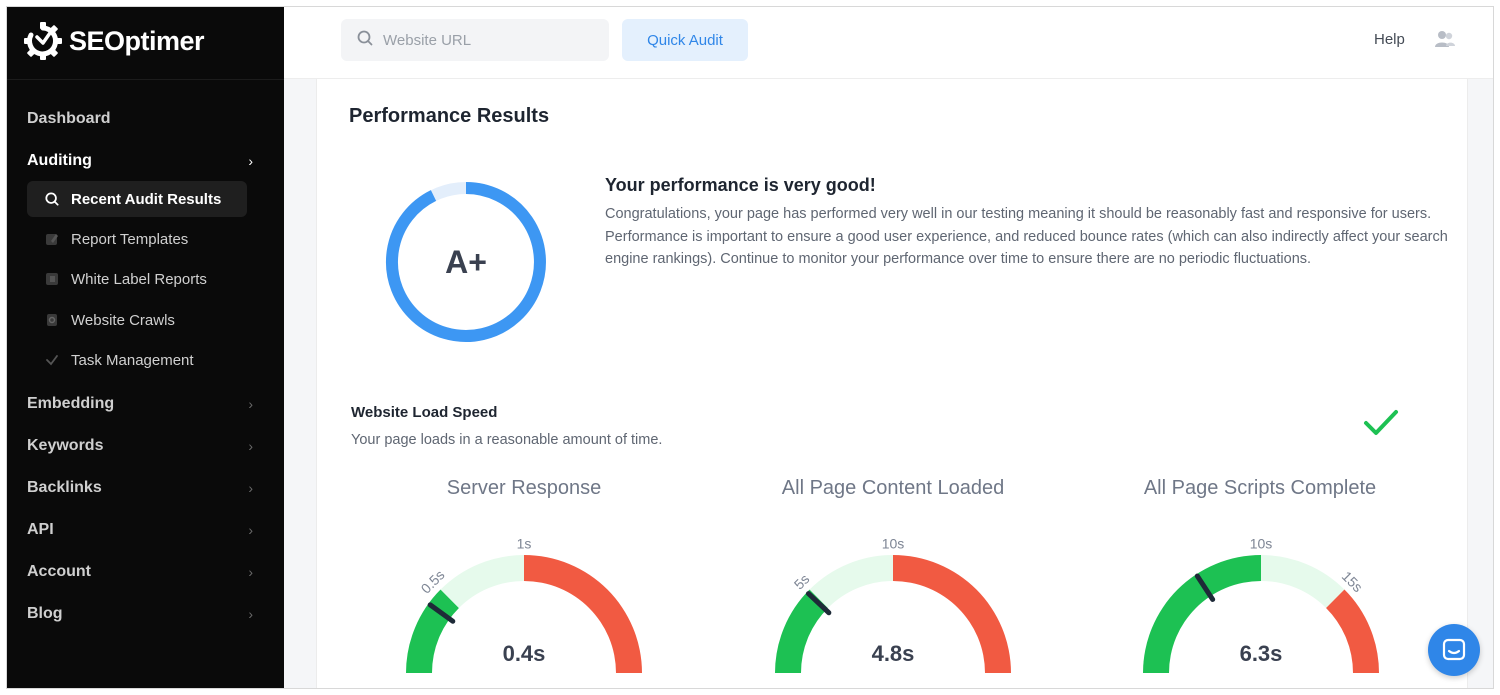 This screenshot has height=695, width=1500. I want to click on quick-audit-button: Quick Audit, so click(685, 40).